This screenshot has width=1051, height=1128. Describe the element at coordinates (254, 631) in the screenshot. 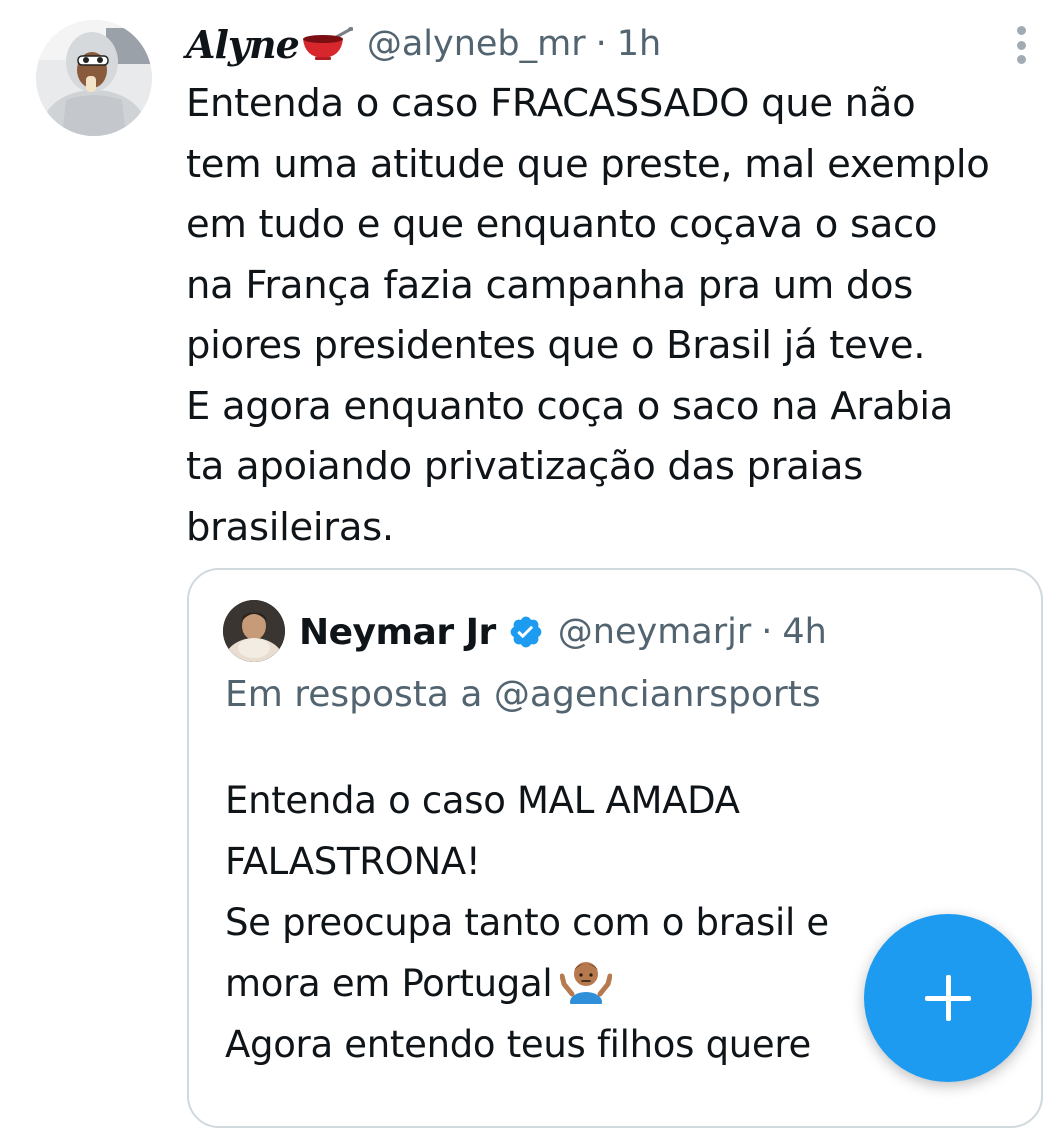

I see `quoted-author-avatar` at that location.